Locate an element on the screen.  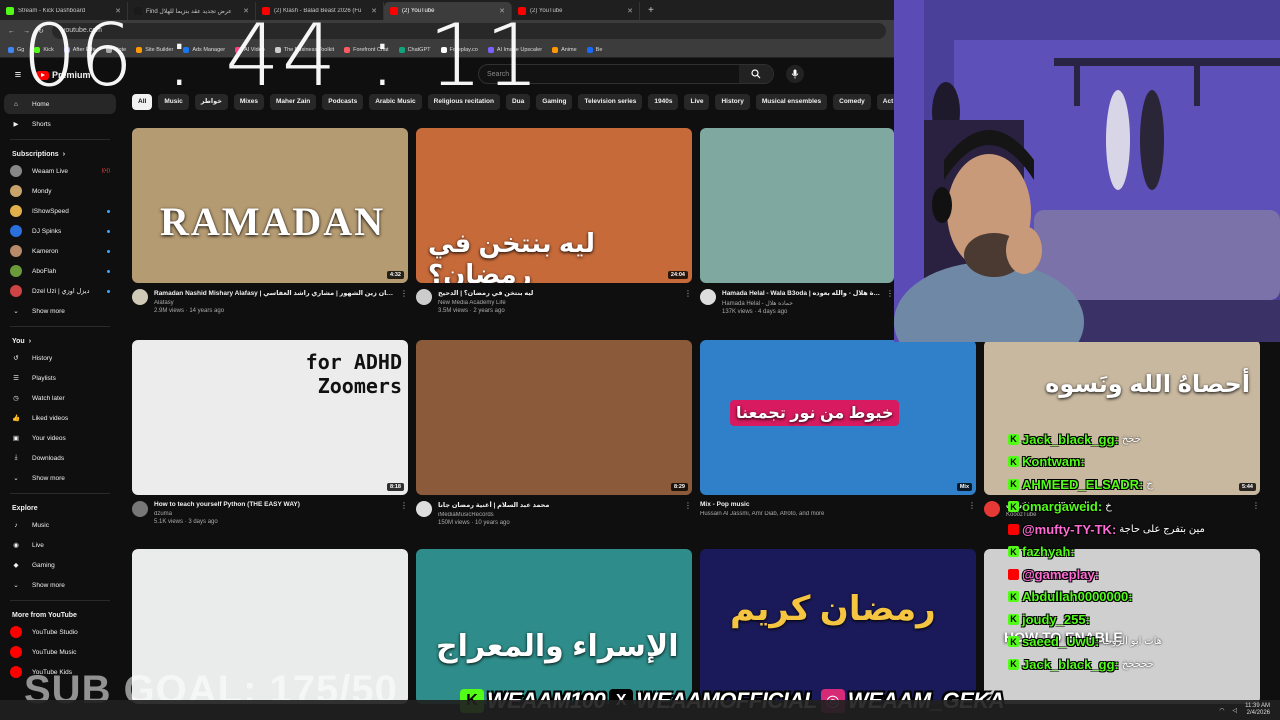
search-button is located at coordinates (756, 74).